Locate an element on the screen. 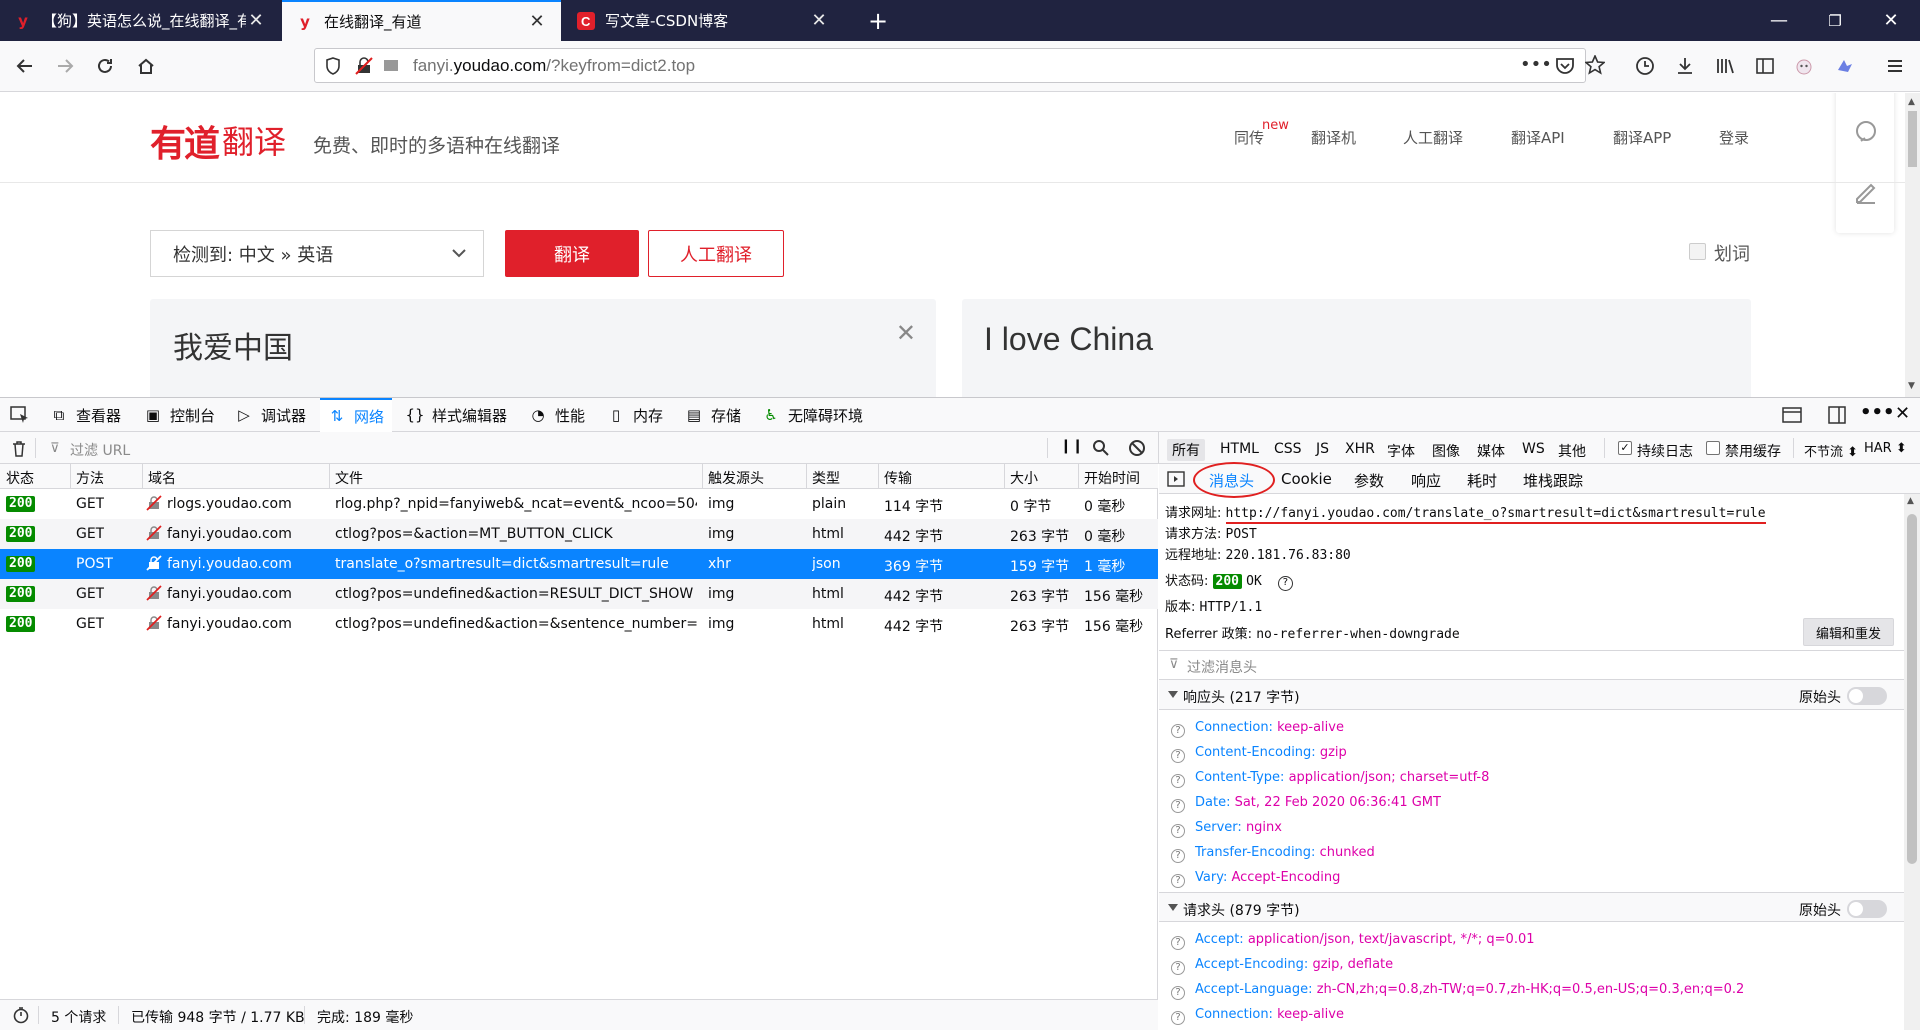 The height and width of the screenshot is (1030, 1920). trash-icon is located at coordinates (19, 448).